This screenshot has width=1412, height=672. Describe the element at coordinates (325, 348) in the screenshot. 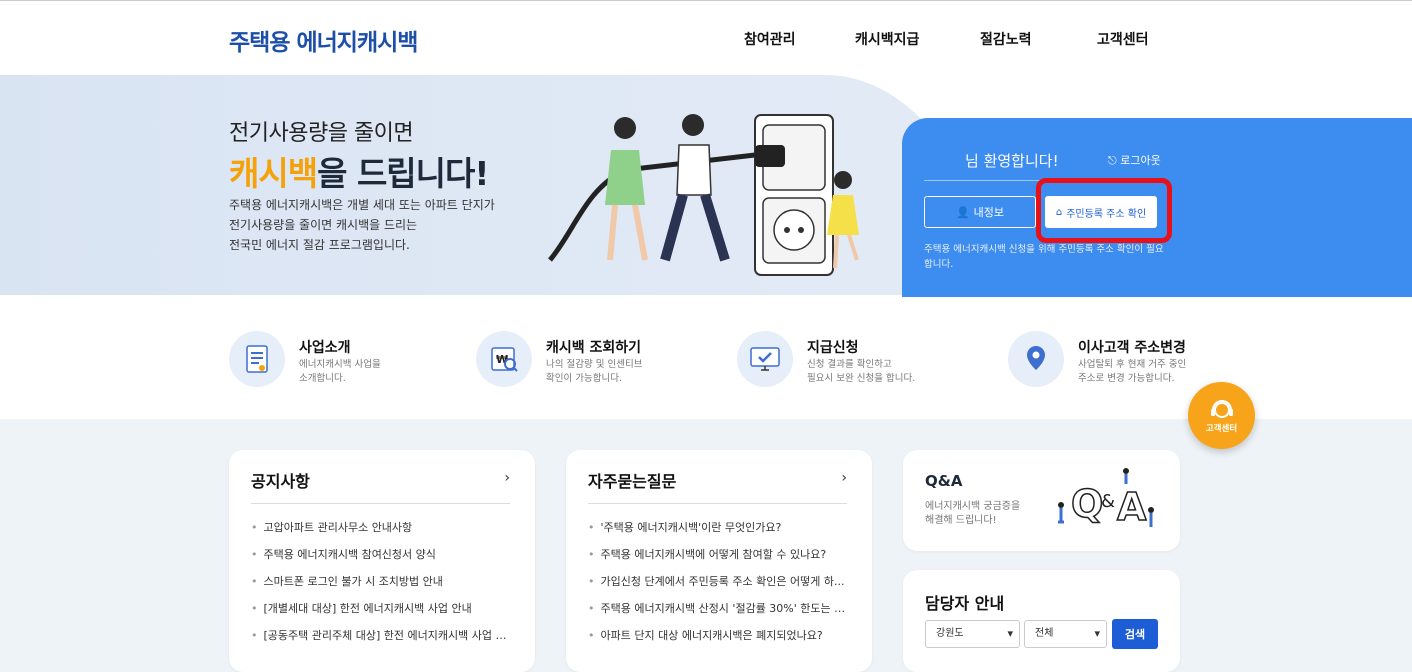

I see `quick-item-title: 사업소개` at that location.